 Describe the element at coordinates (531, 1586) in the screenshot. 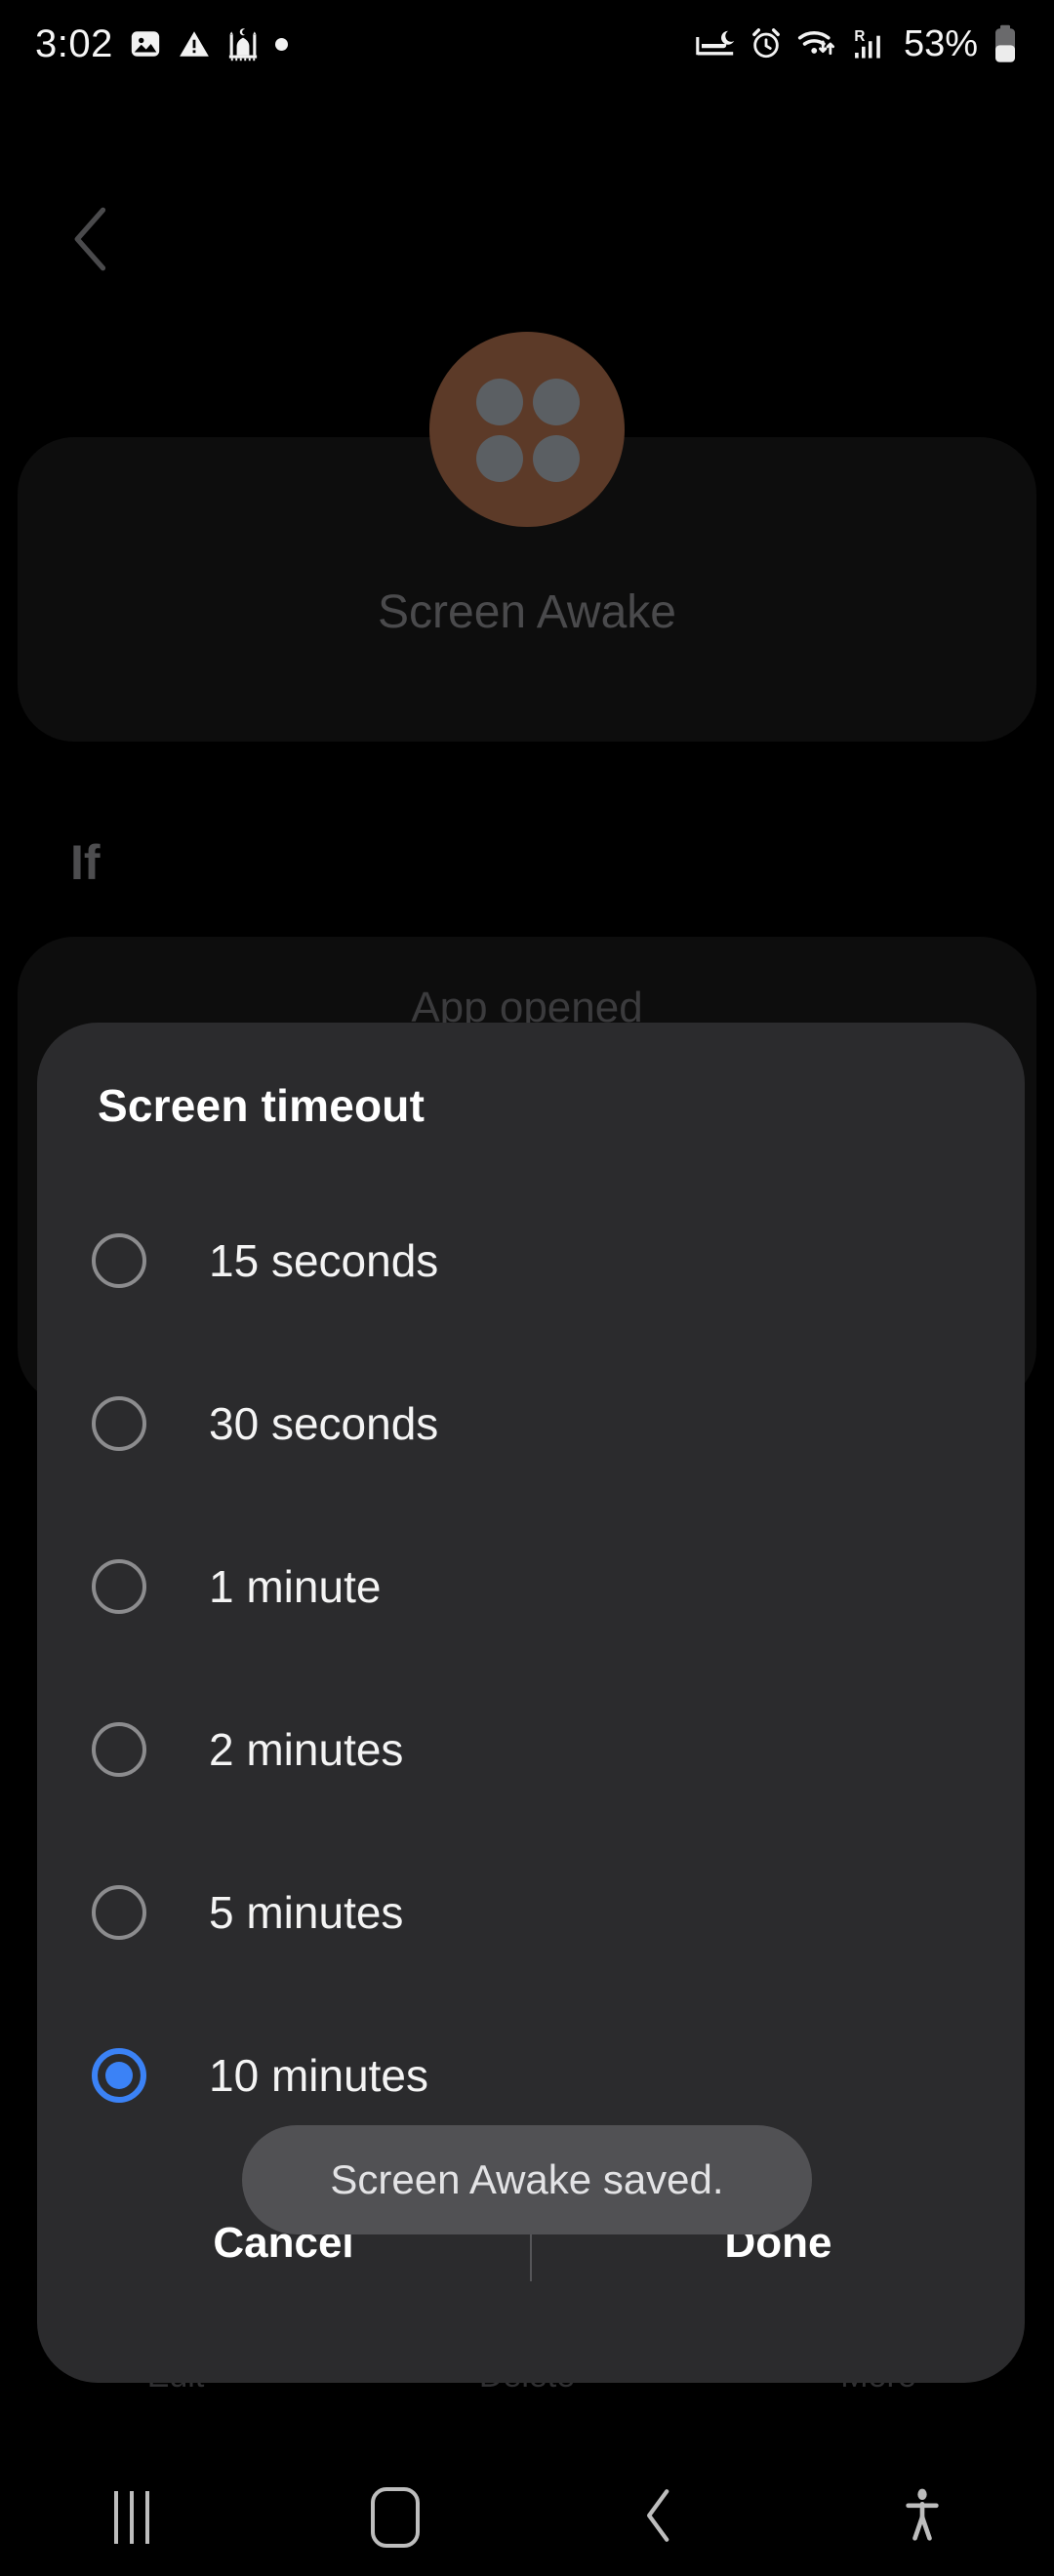

I see `option-1-minute: 1 minute` at that location.